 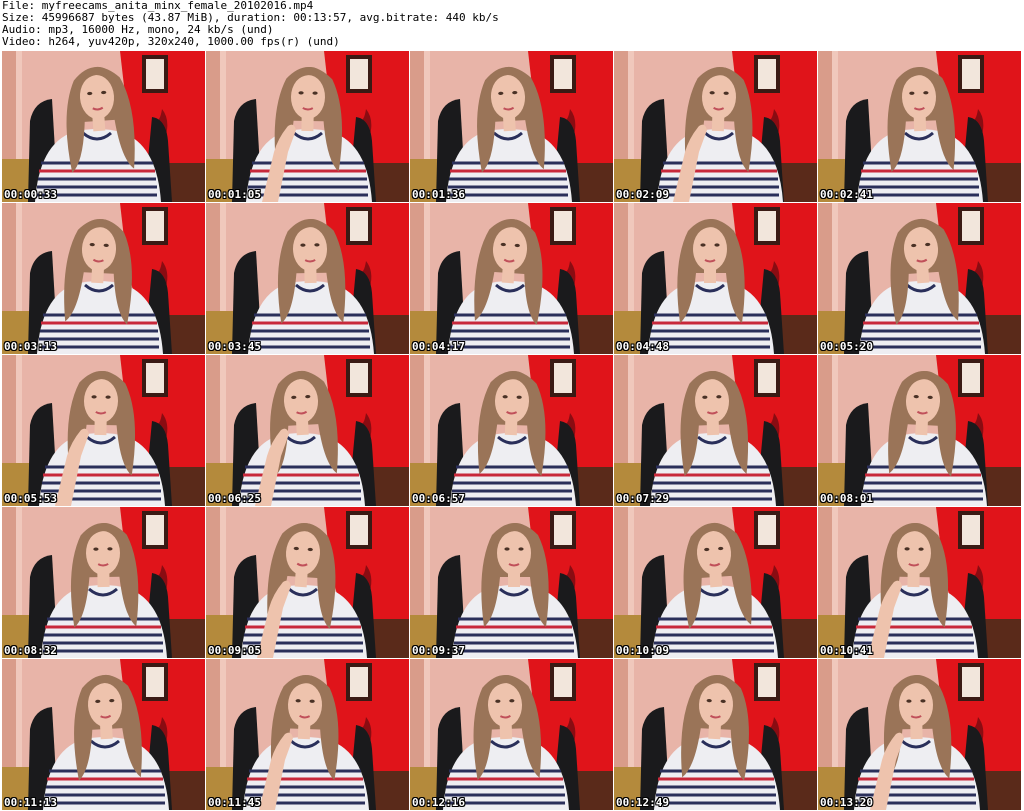 I want to click on video-frame-thumbnail: 00:08:01, so click(x=919, y=430).